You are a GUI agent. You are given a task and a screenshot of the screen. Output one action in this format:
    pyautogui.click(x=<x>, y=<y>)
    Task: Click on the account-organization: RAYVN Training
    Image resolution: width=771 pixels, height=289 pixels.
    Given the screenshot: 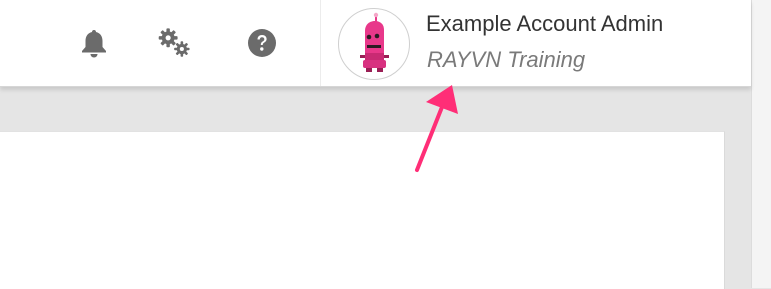 What is the action you would take?
    pyautogui.click(x=506, y=60)
    